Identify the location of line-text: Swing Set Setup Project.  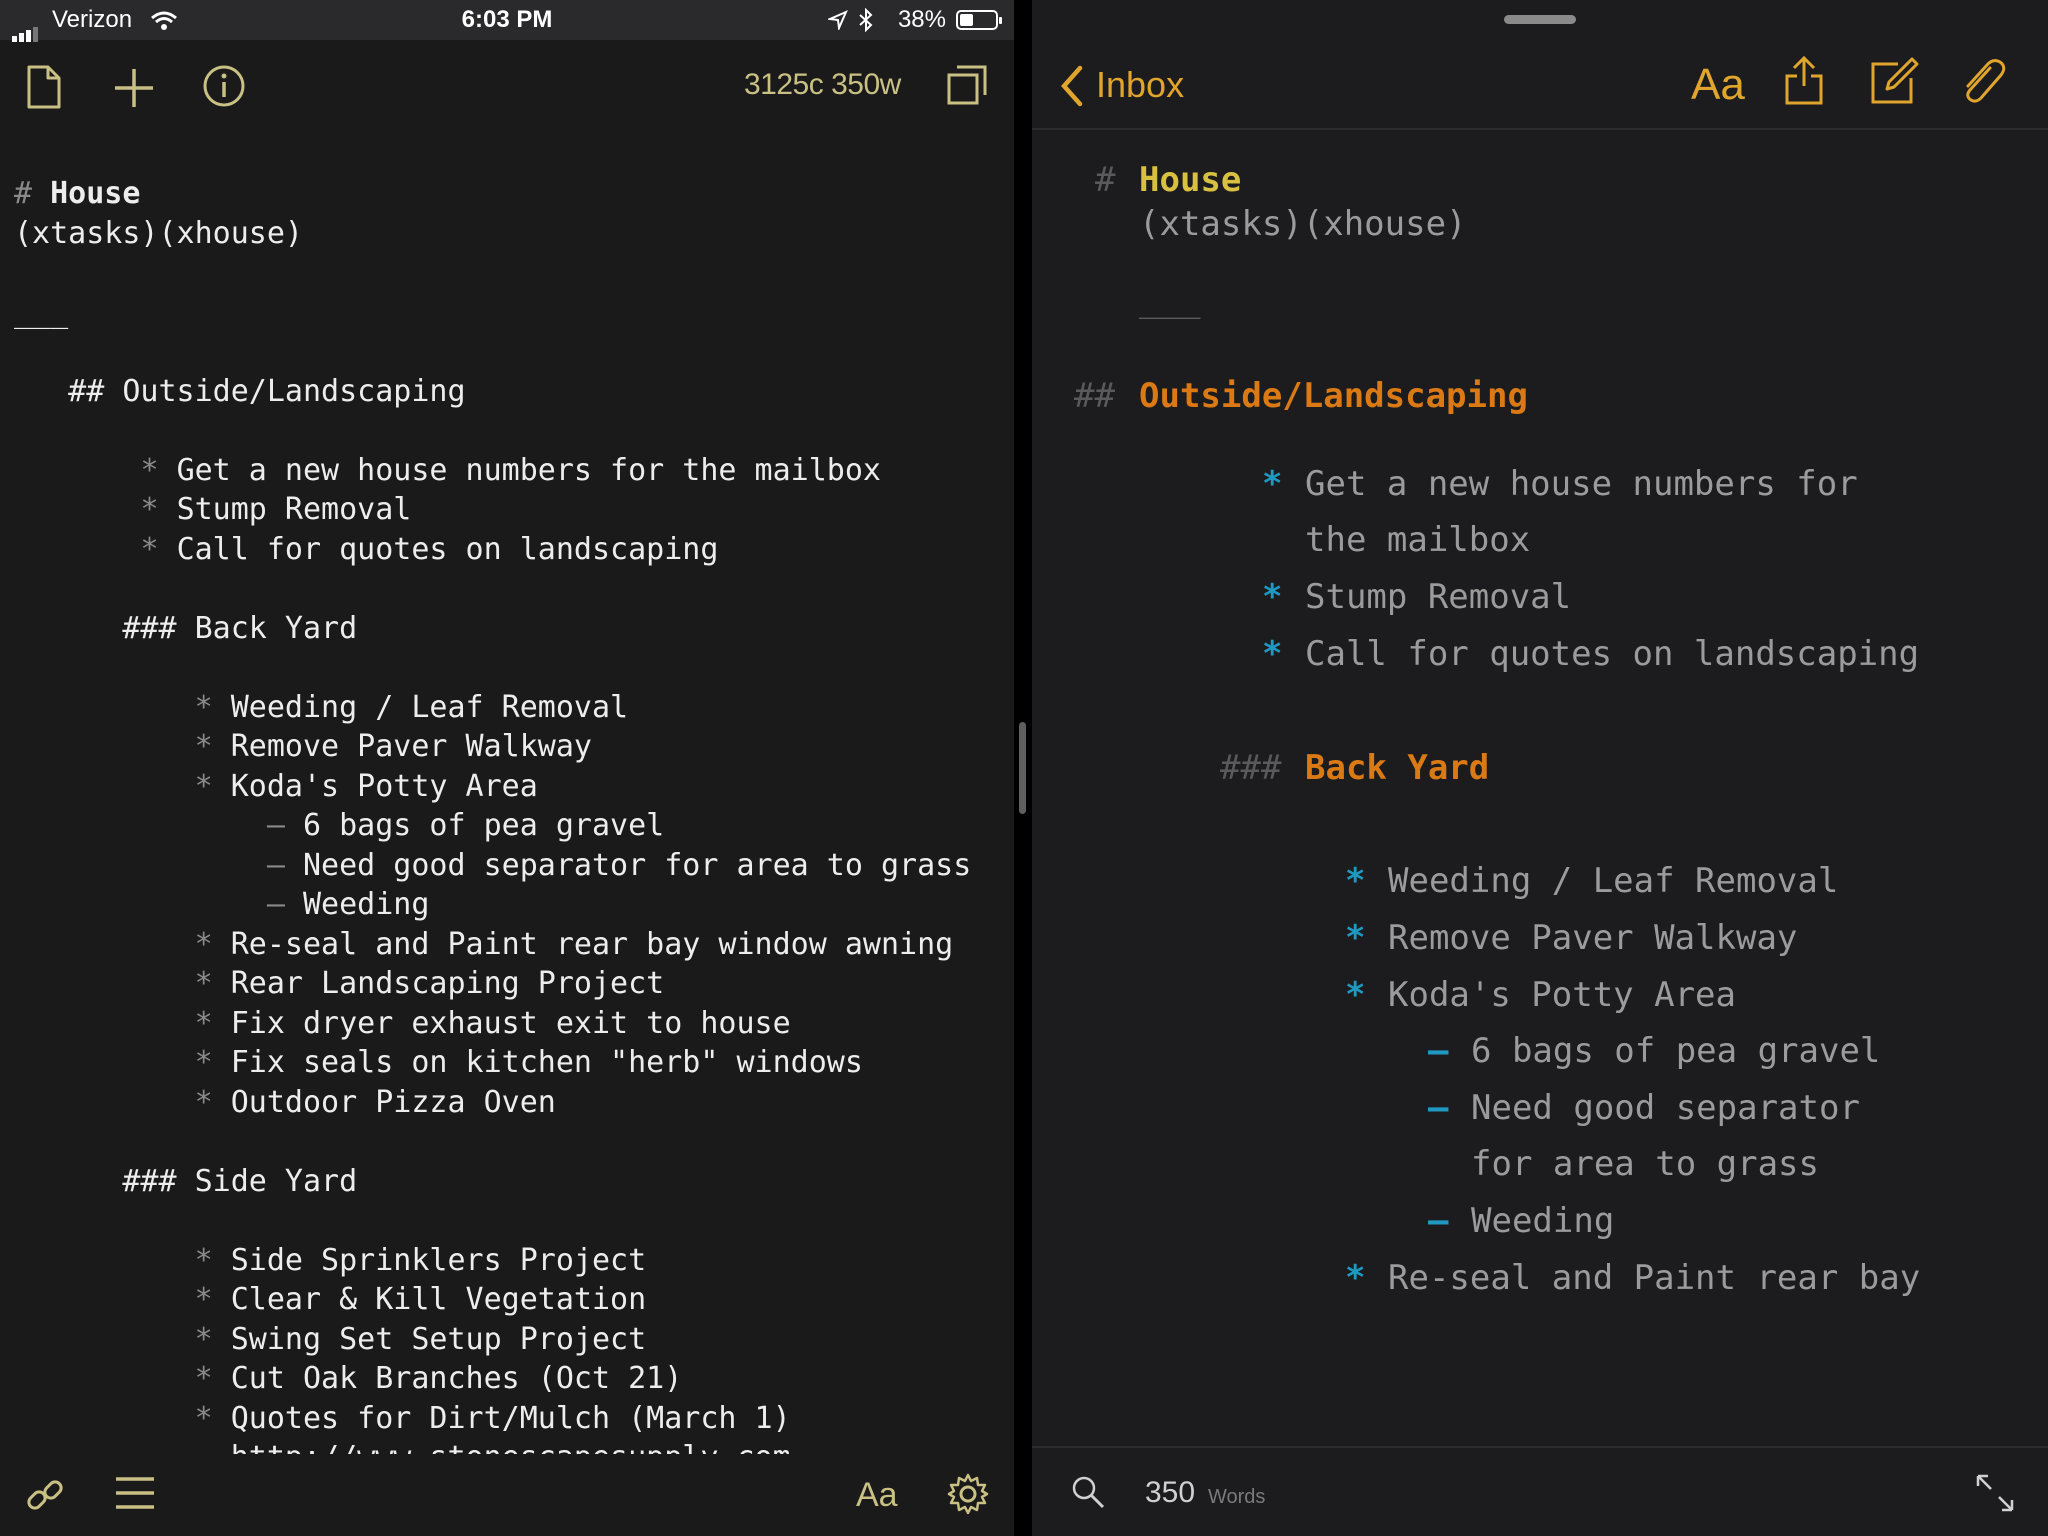
(438, 1339).